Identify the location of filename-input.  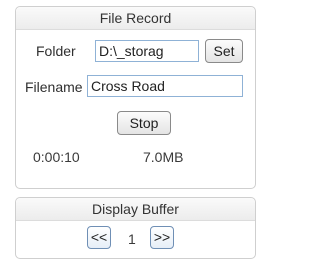
(165, 86).